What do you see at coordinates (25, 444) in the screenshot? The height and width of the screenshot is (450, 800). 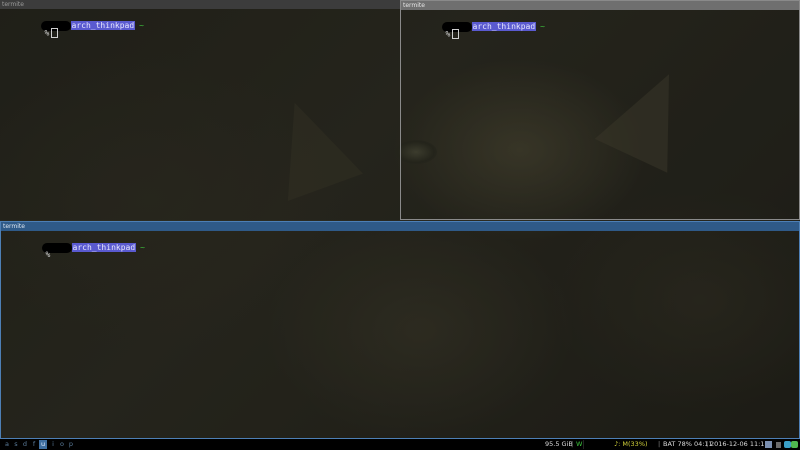 I see `workspace-d: d` at bounding box center [25, 444].